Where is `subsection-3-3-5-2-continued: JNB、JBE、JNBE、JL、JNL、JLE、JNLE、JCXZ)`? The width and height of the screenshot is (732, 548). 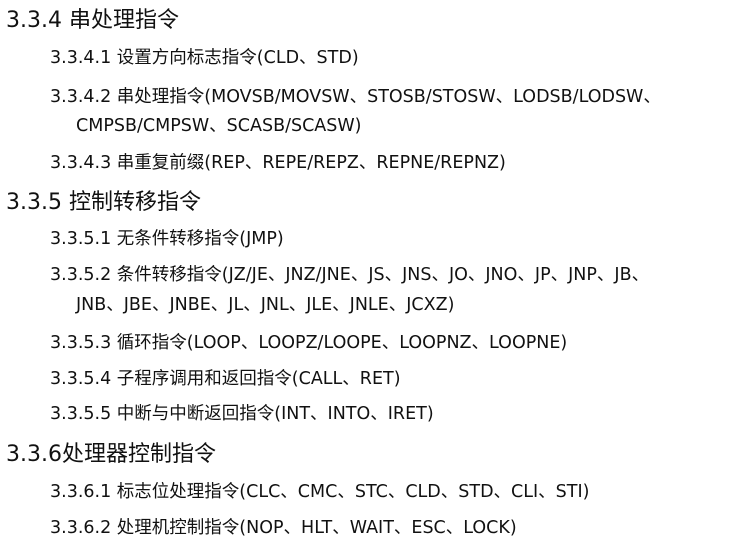 subsection-3-3-5-2-continued: JNB、JBE、JNBE、JL、JNL、JLE、JNLE、JCXZ) is located at coordinates (265, 305).